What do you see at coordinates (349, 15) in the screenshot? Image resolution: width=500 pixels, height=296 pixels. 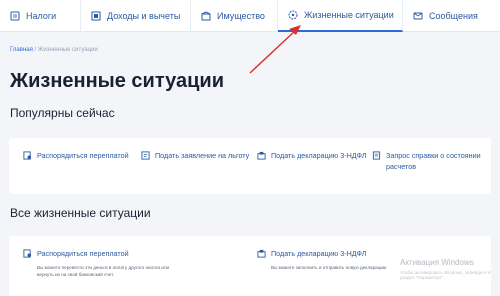 I see `nav-item-label: Жизненные ситуации` at bounding box center [349, 15].